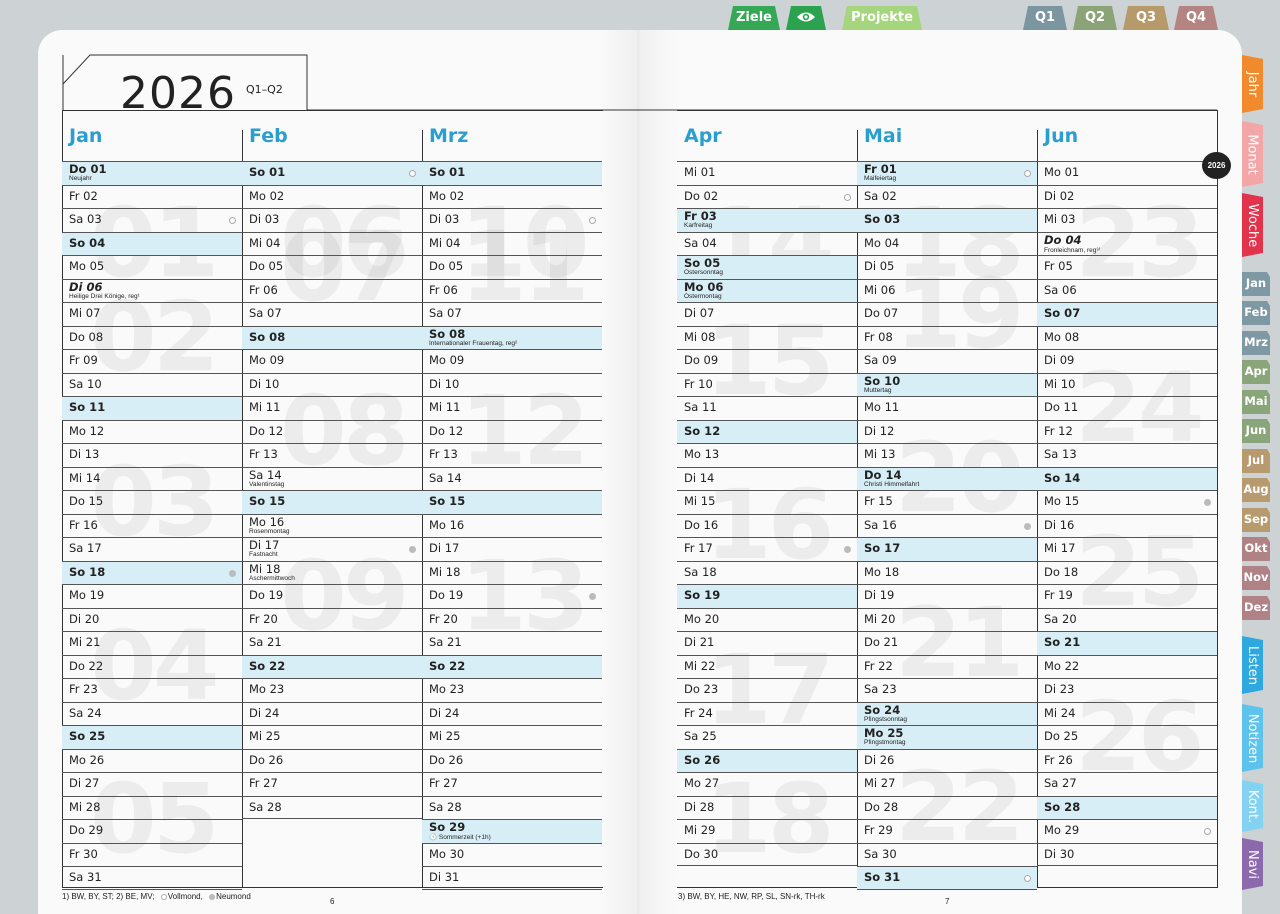 The height and width of the screenshot is (914, 1280). Describe the element at coordinates (1127, 572) in the screenshot. I see `day-row: Do 18` at that location.